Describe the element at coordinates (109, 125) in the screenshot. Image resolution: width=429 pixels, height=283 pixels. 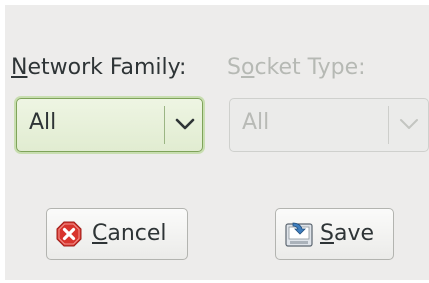
I see `network-family-combo: All` at that location.